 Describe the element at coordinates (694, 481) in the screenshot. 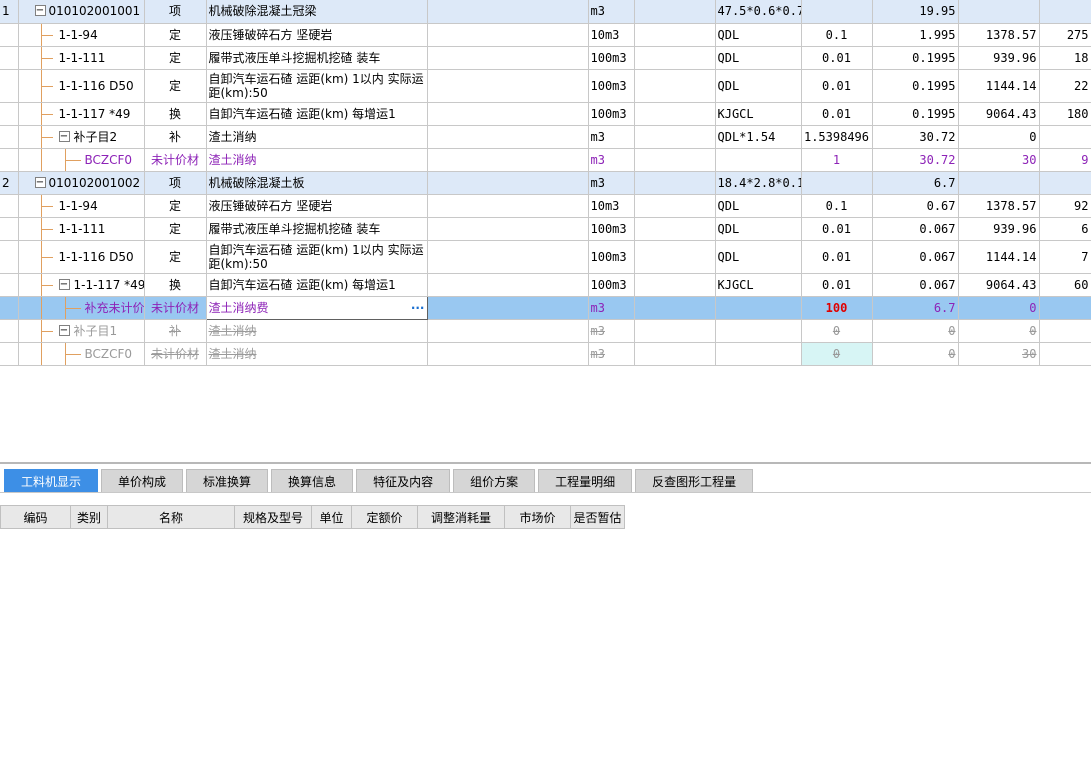

I see `tab-7: 反查图形工程量` at that location.